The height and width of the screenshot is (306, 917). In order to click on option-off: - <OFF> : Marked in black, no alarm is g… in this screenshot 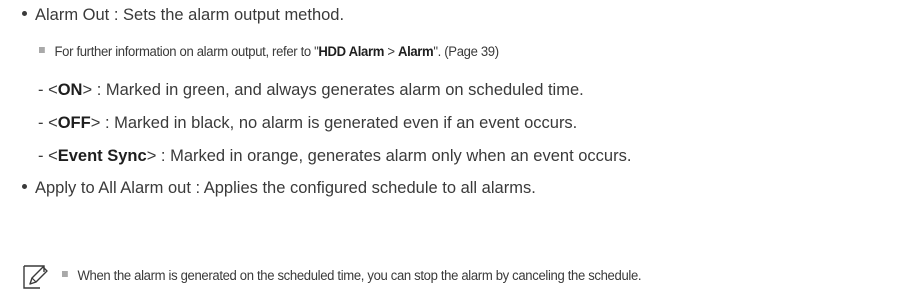, I will do `click(307, 123)`.